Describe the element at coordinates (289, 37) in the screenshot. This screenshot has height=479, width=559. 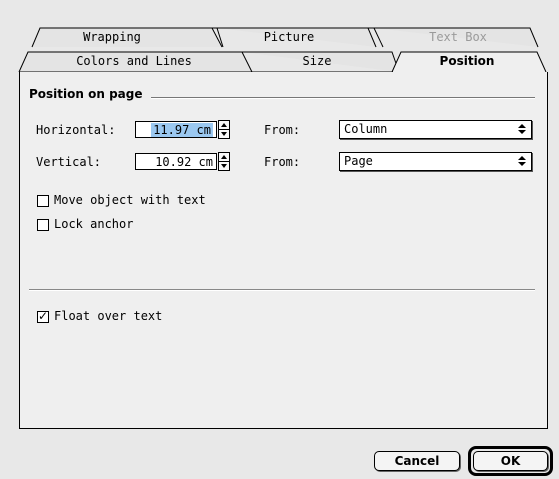
I see `tab-picture: Picture` at that location.